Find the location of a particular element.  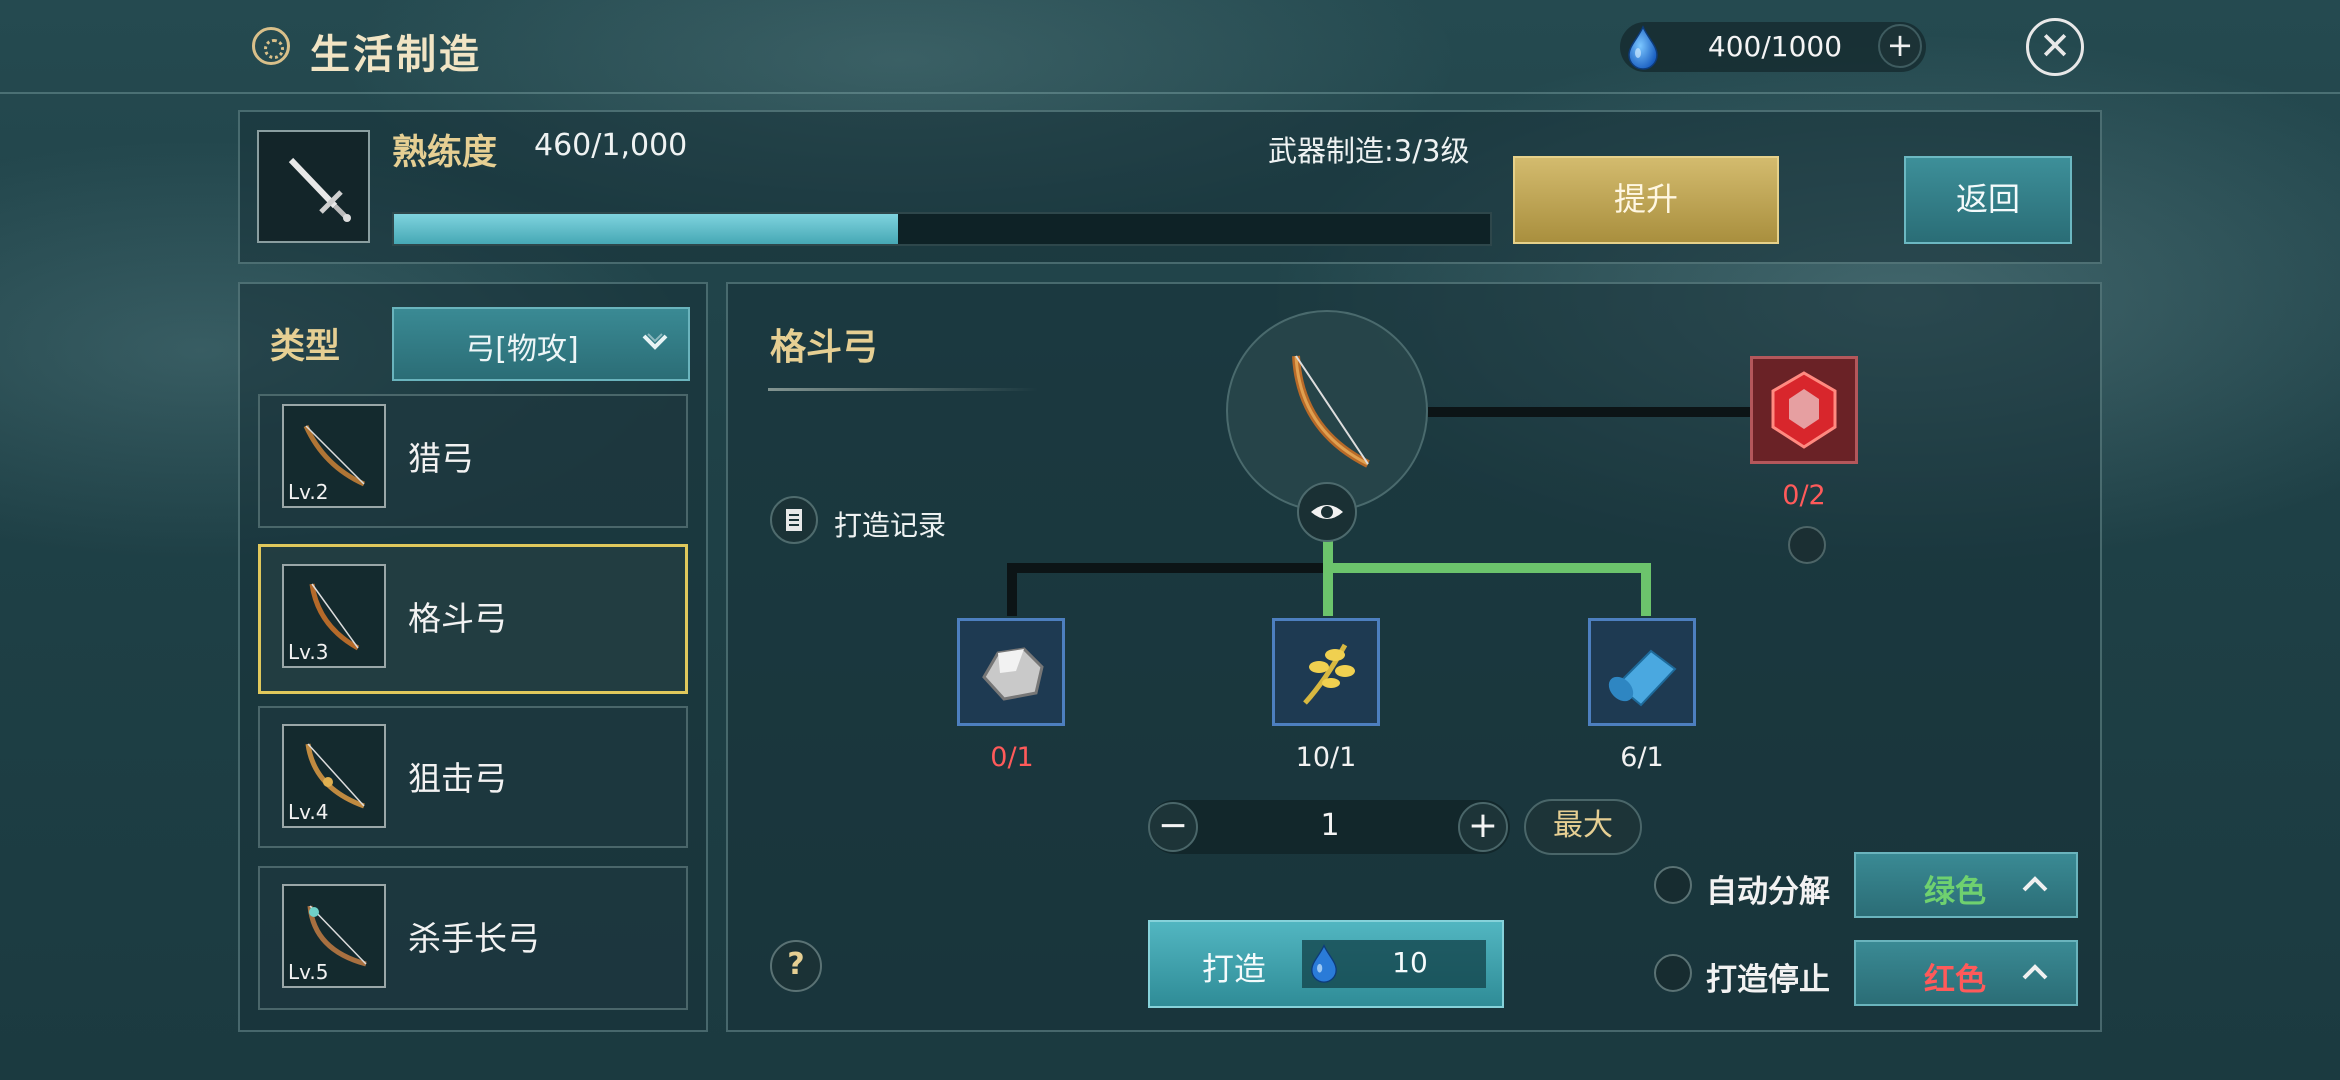

red-gem-icon is located at coordinates (1804, 410).